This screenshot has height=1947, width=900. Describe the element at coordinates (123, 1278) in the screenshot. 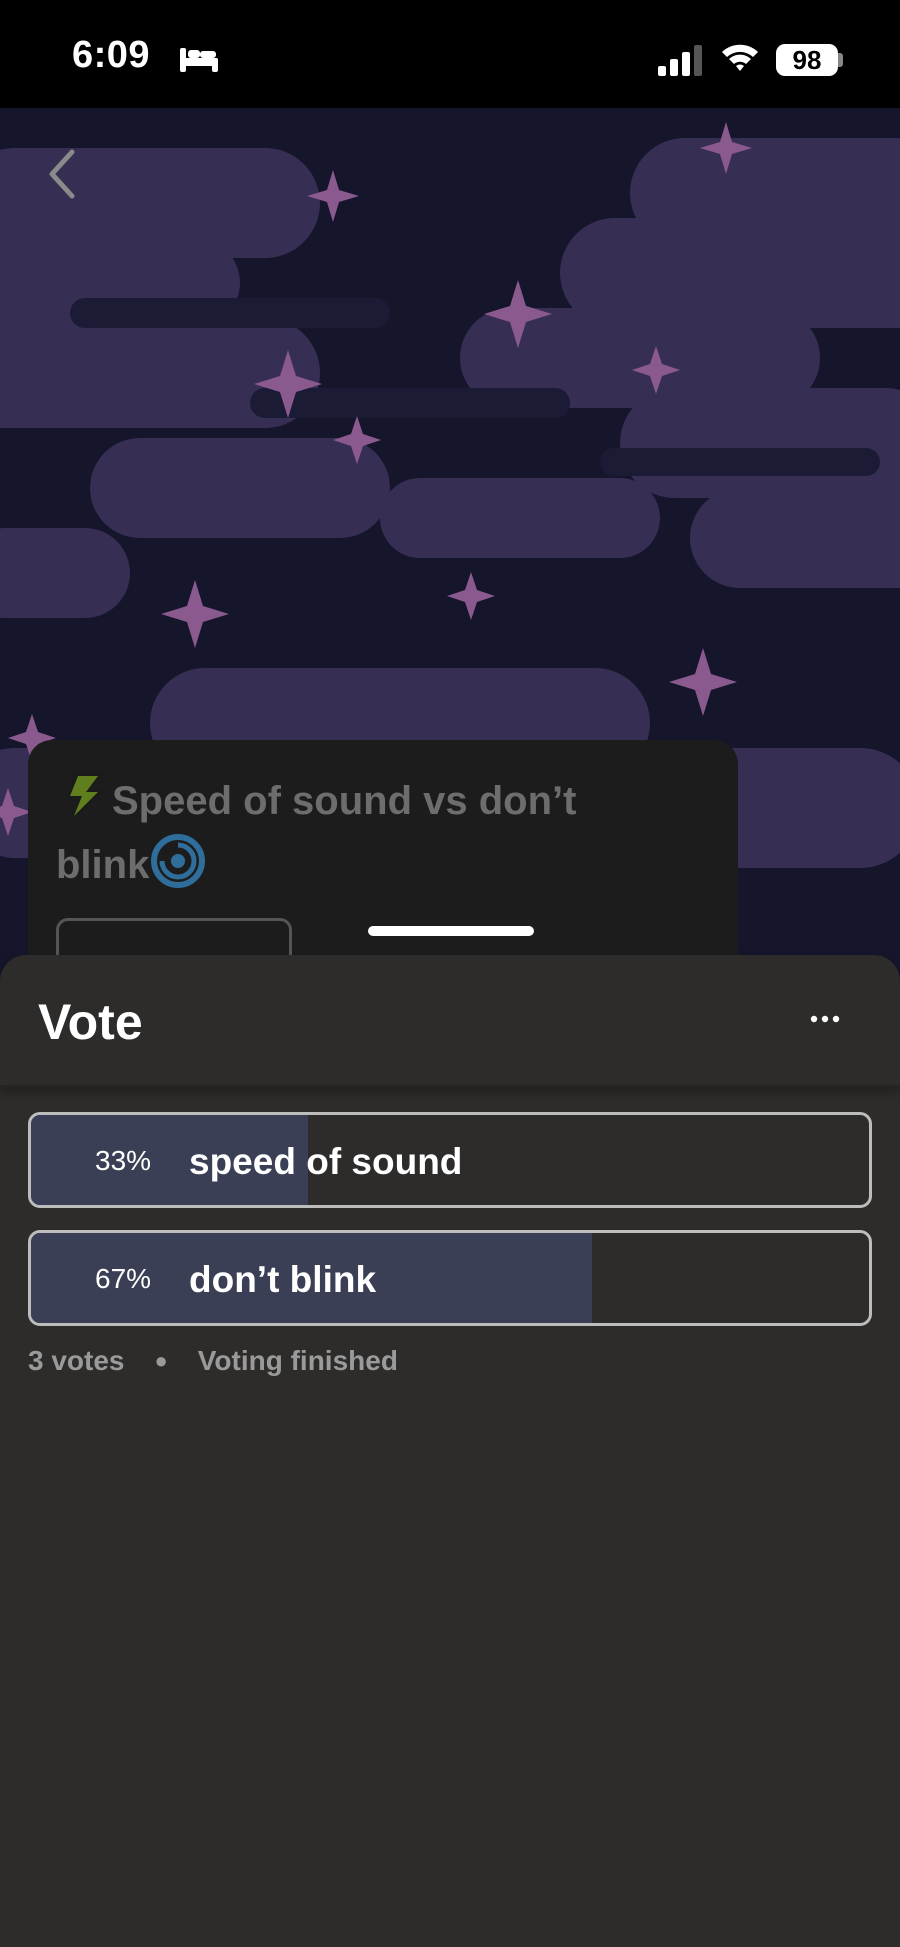

I see `poll-option-percent: 67%` at that location.